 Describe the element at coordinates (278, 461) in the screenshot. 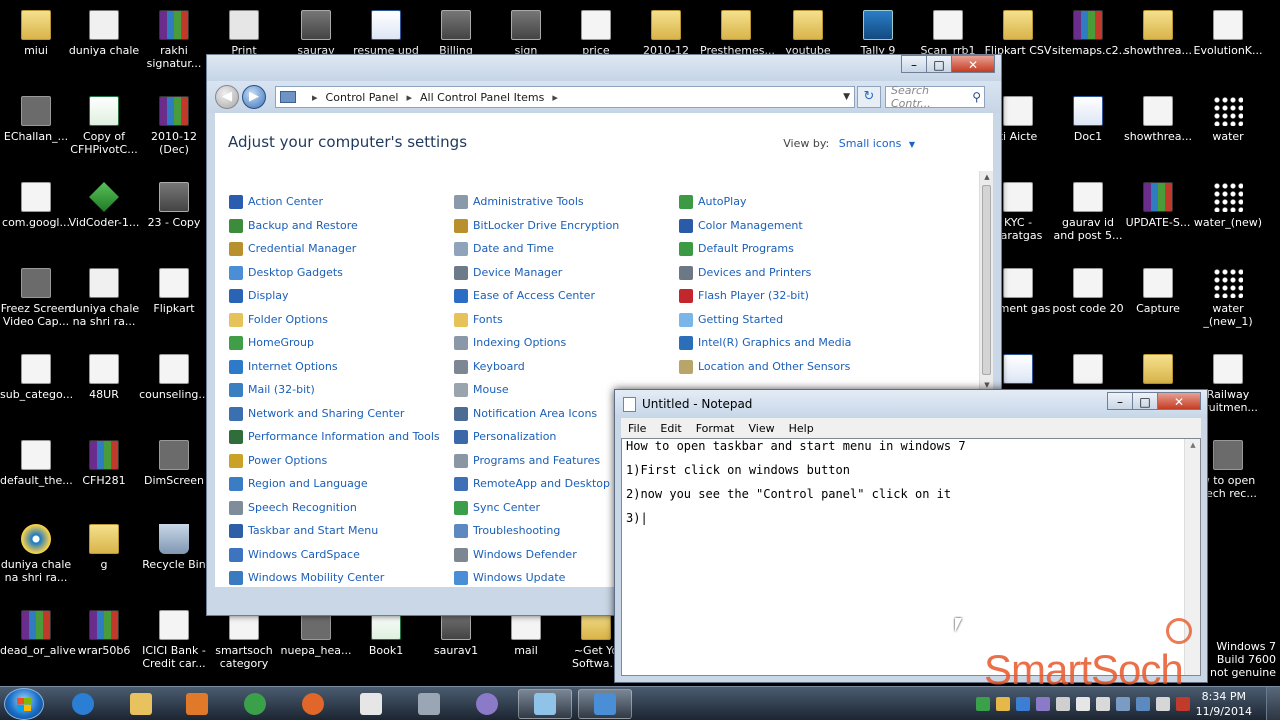

I see `cp-item-power-options: Power Options` at that location.